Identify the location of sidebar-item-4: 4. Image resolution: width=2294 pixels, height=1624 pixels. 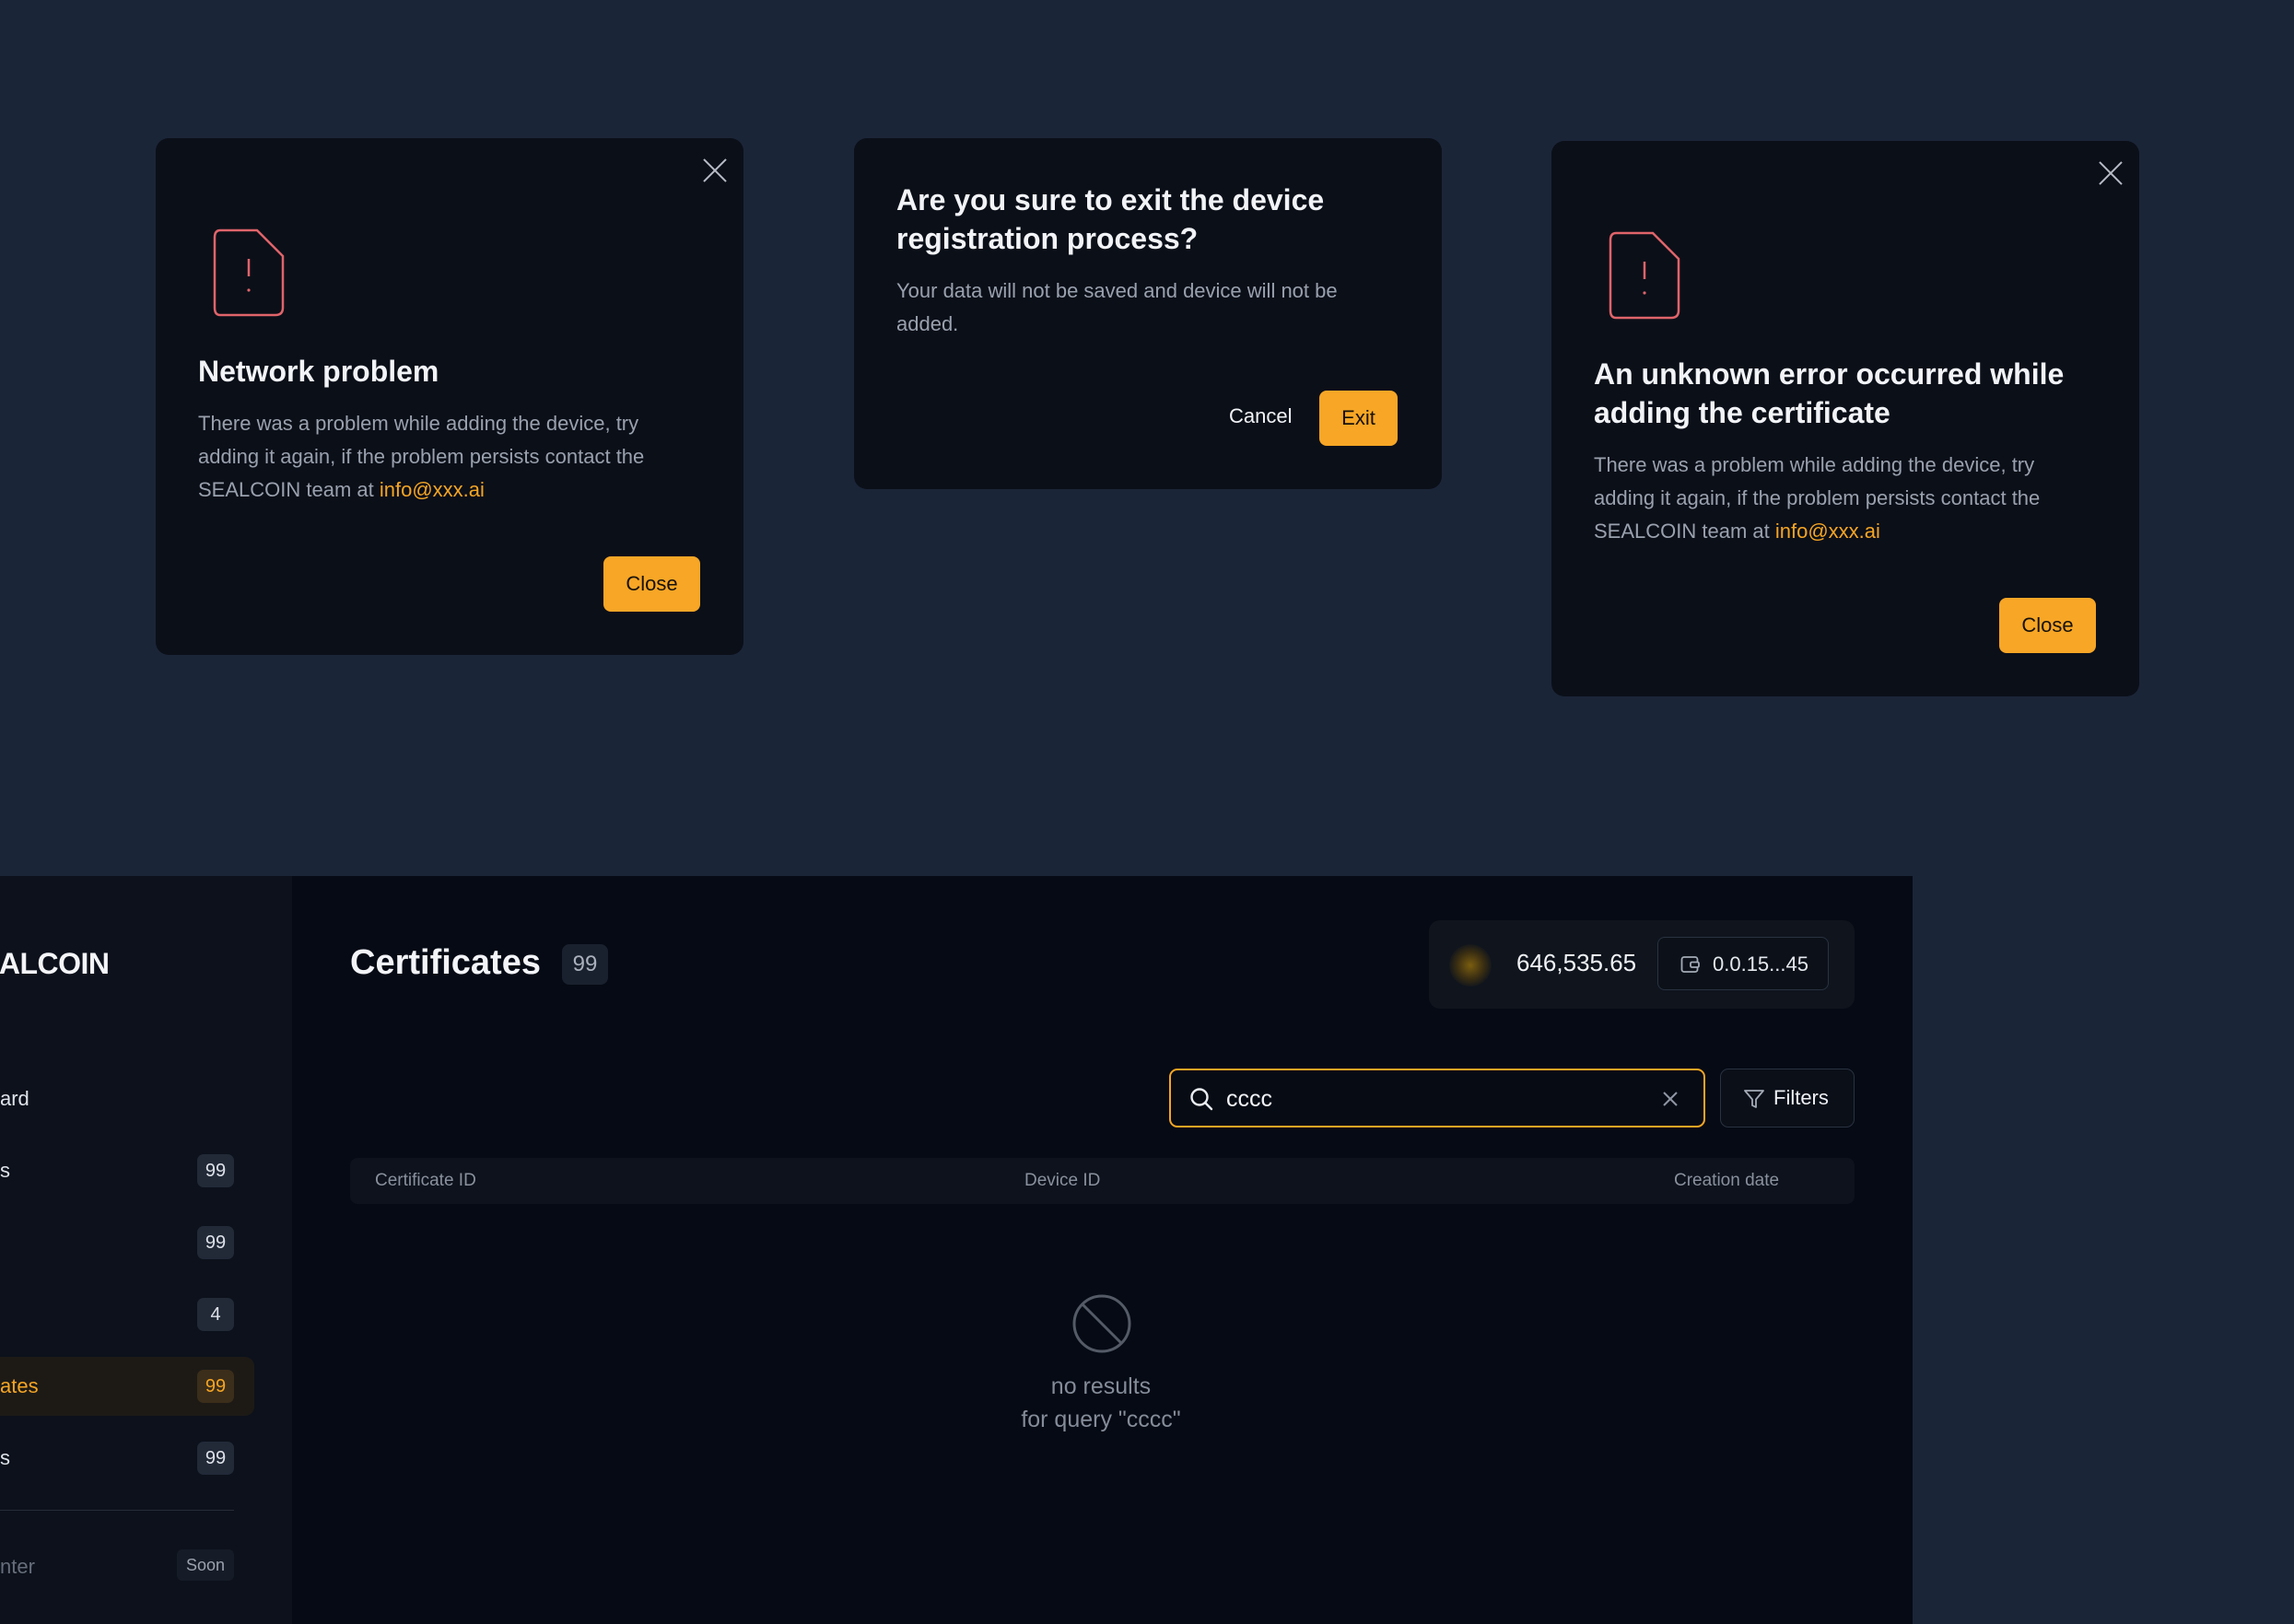
(127, 1315).